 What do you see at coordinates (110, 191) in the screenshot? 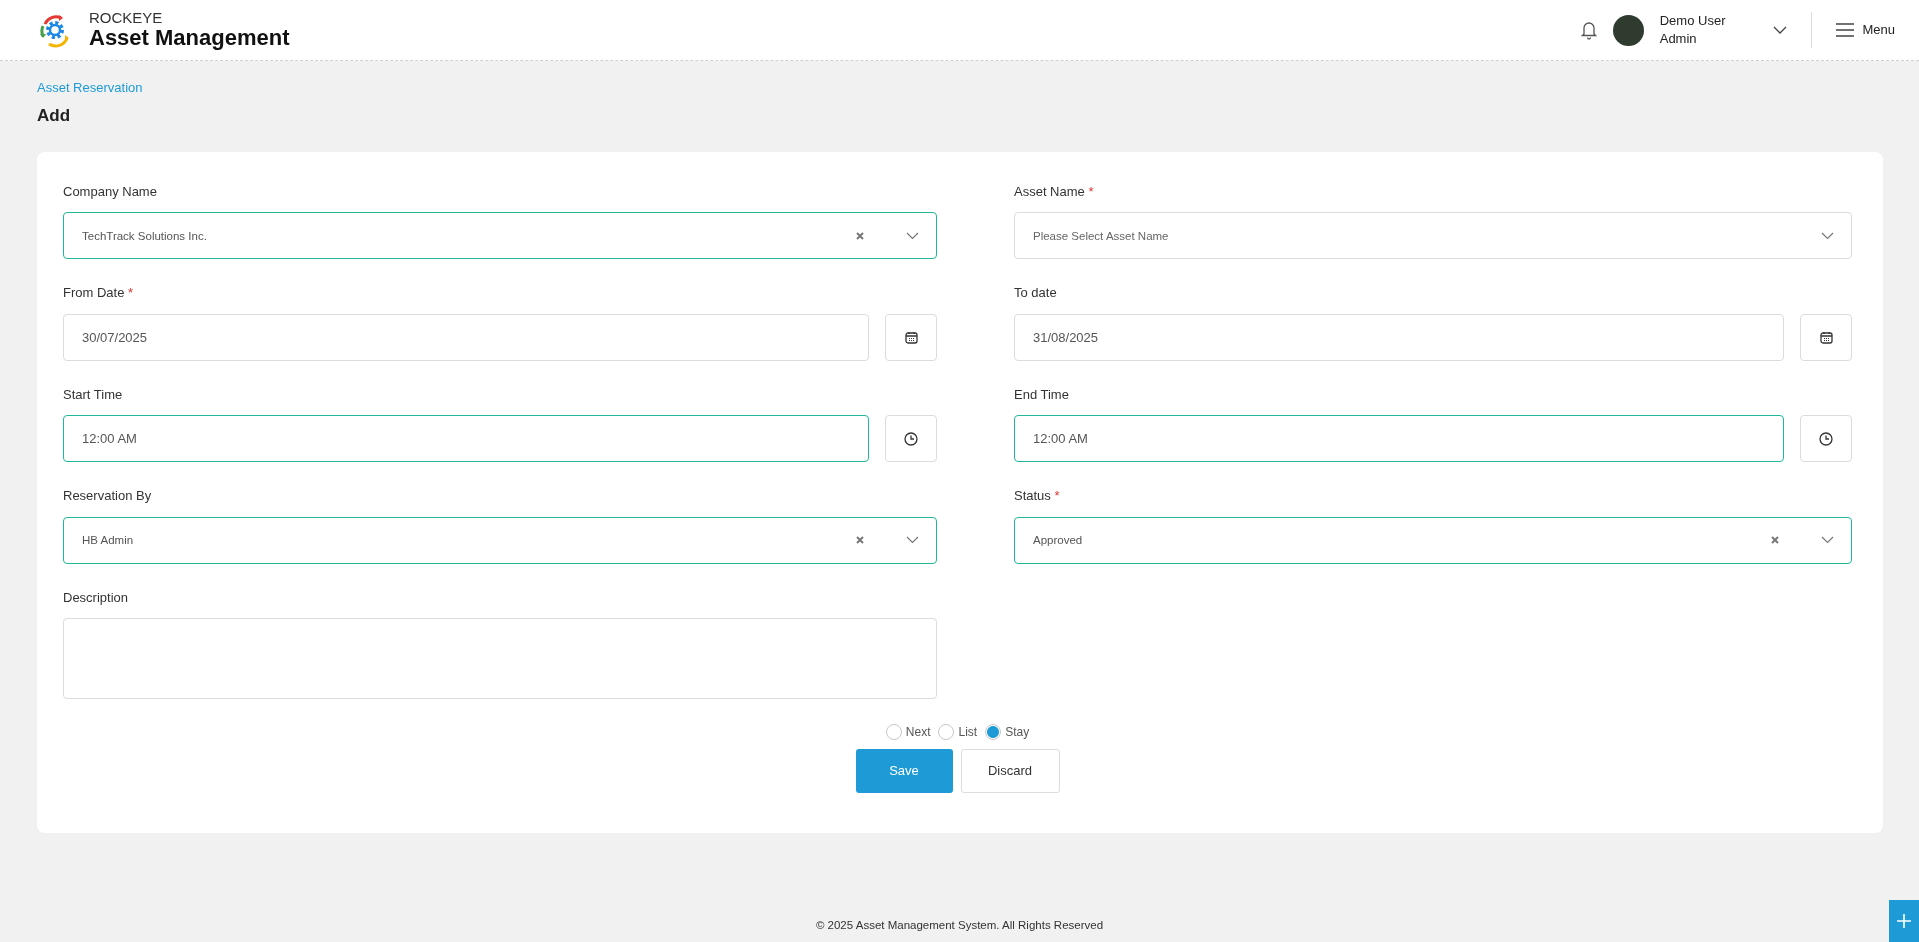
I see `field-label: Company Name` at bounding box center [110, 191].